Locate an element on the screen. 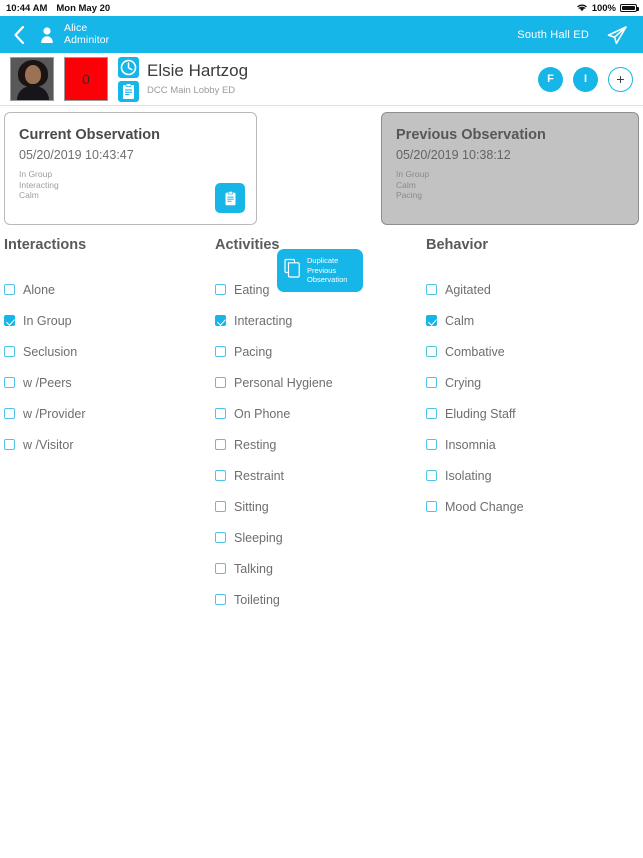 This screenshot has height=858, width=643. nav-right: South Hall ED is located at coordinates (573, 35).